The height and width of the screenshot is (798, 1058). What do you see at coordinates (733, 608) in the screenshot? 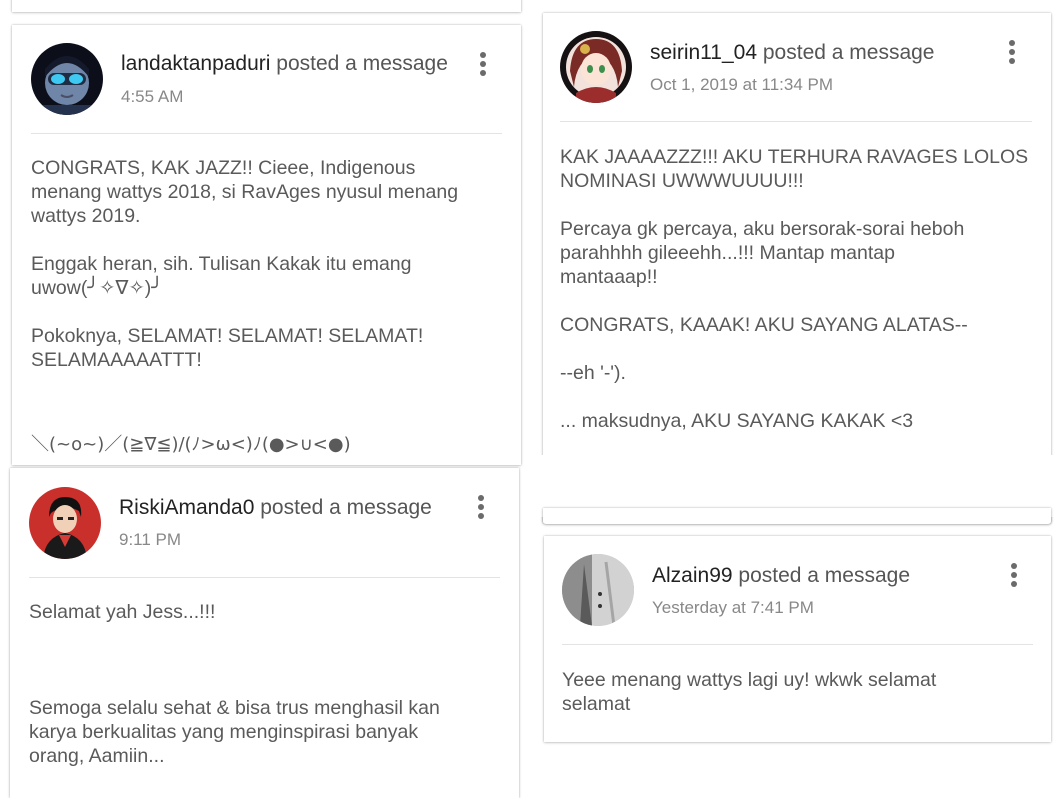
I see `timestamp: Yesterday at 7:41 PM` at bounding box center [733, 608].